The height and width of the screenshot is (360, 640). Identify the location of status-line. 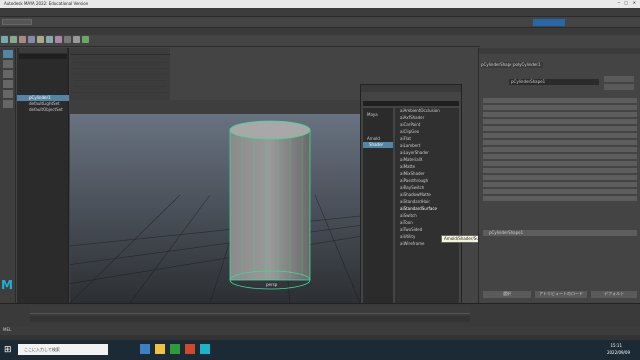
(320, 22).